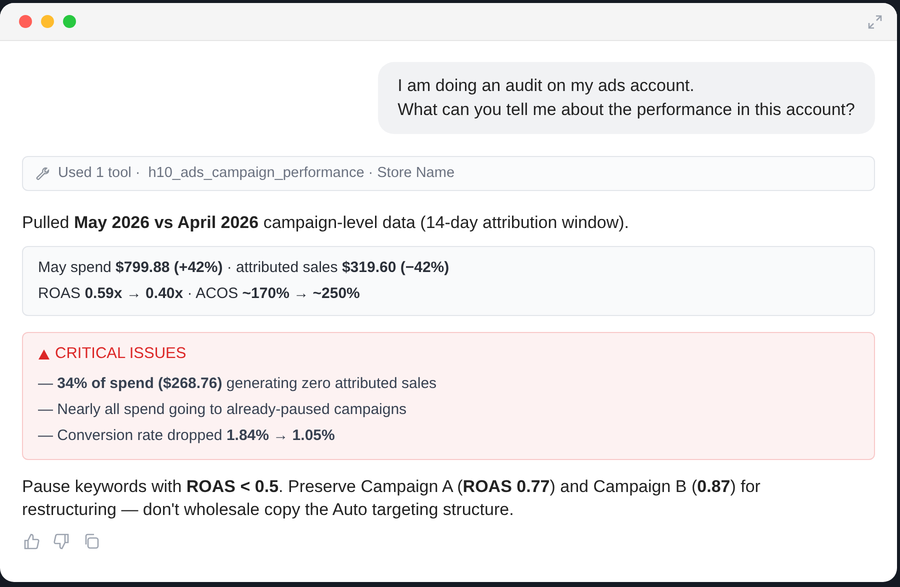  Describe the element at coordinates (120, 354) in the screenshot. I see `critical-issues-heading: CRITICAL ISSUES` at that location.